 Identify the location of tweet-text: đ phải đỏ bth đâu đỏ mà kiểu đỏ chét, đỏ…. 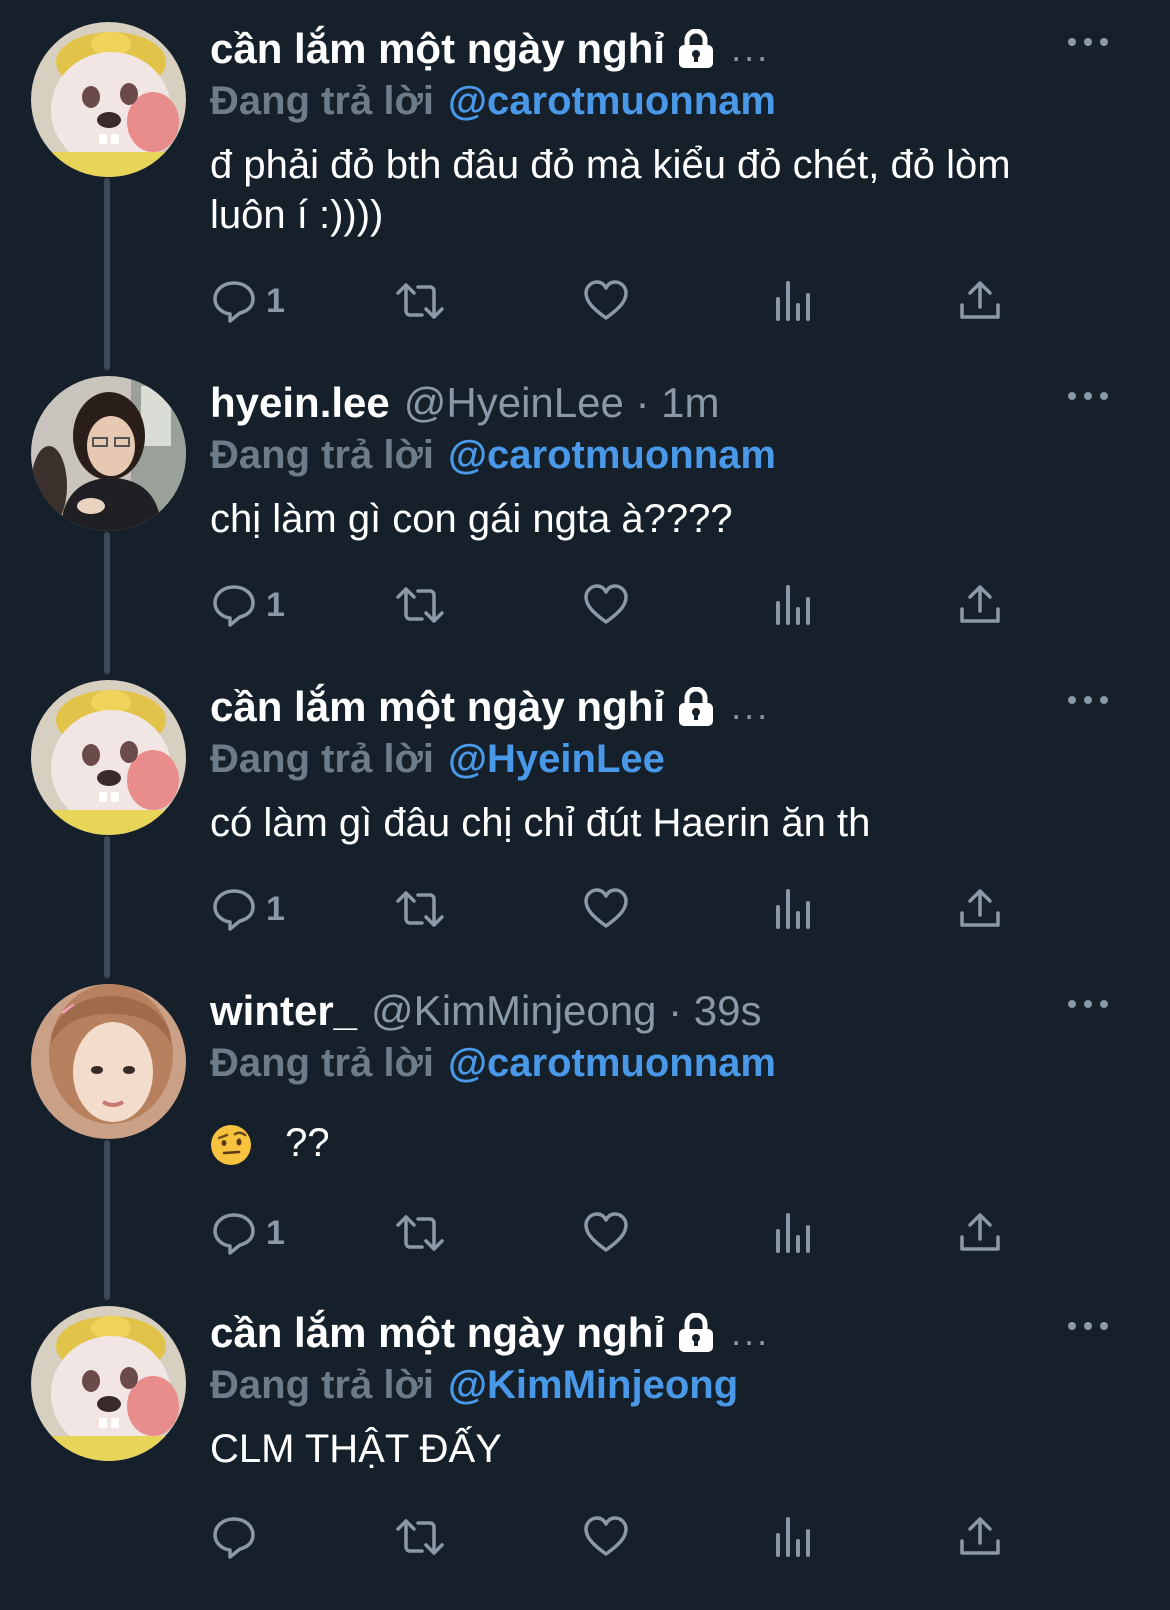
(610, 190).